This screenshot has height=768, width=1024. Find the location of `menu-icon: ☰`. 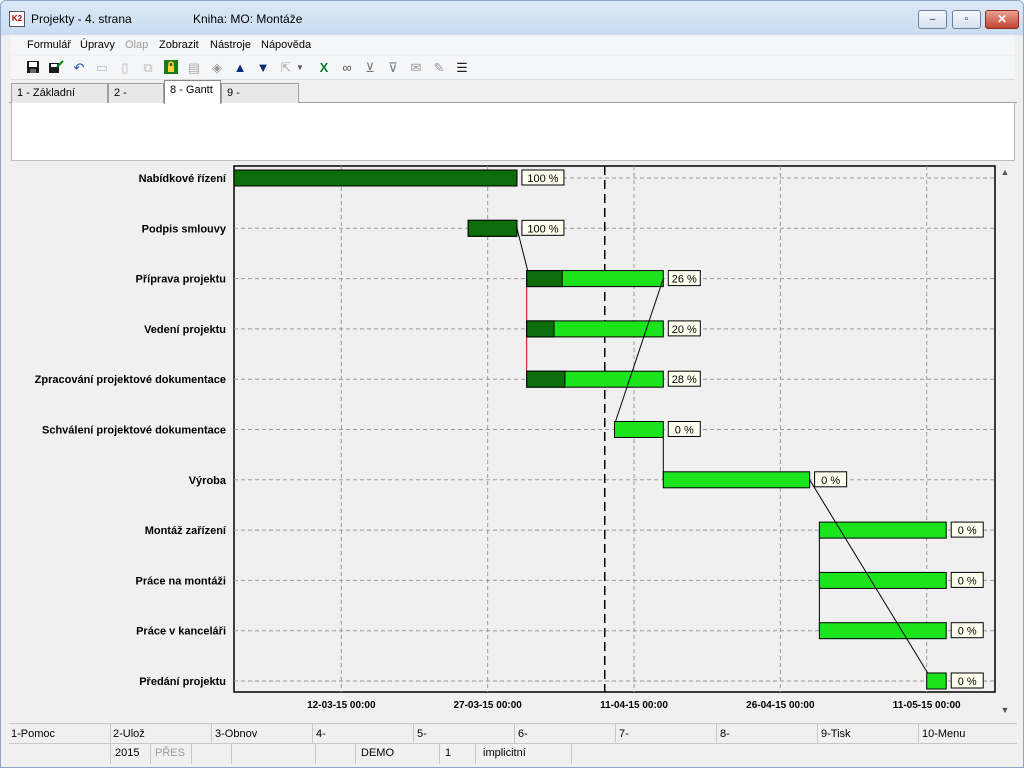

menu-icon: ☰ is located at coordinates (462, 68).